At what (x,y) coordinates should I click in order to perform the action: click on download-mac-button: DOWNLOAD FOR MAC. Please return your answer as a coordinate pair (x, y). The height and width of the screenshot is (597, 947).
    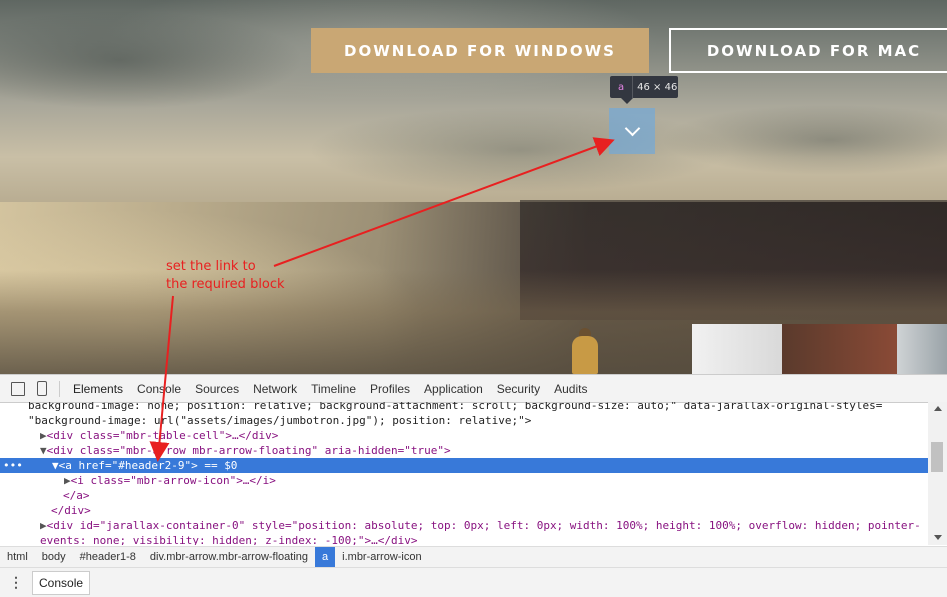
    Looking at the image, I should click on (808, 50).